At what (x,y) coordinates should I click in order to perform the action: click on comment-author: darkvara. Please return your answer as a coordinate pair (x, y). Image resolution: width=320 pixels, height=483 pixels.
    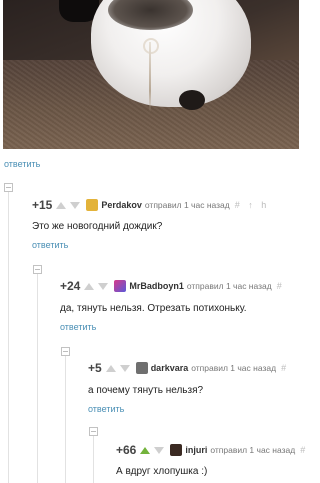
    Looking at the image, I should click on (170, 368).